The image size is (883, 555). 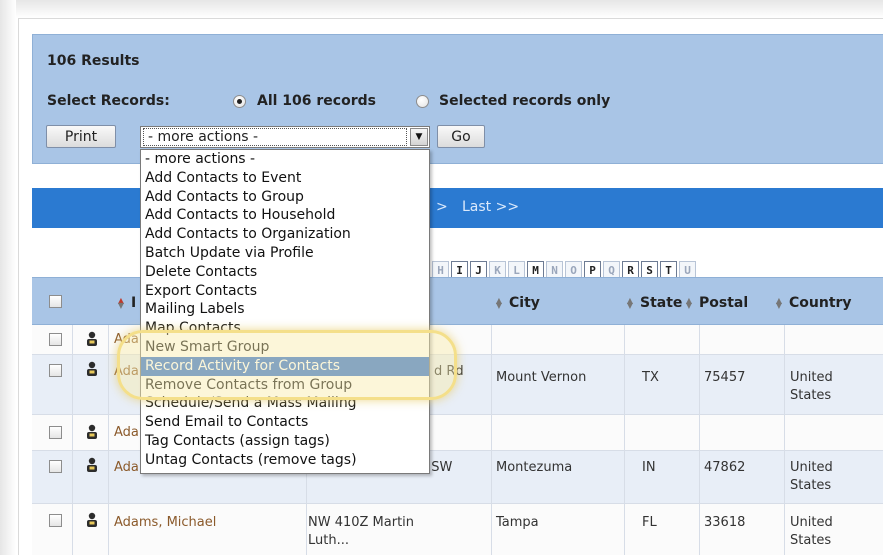 I want to click on menu-item: Delete Contacts, so click(x=285, y=272).